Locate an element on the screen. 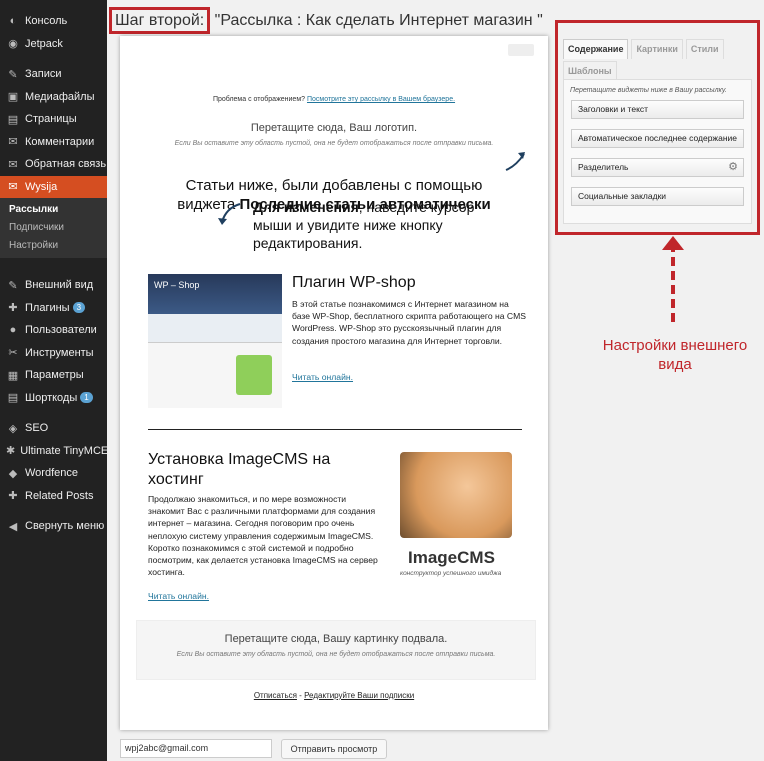 This screenshot has height=761, width=764. widget-label: Заголовки и текст is located at coordinates (613, 109).